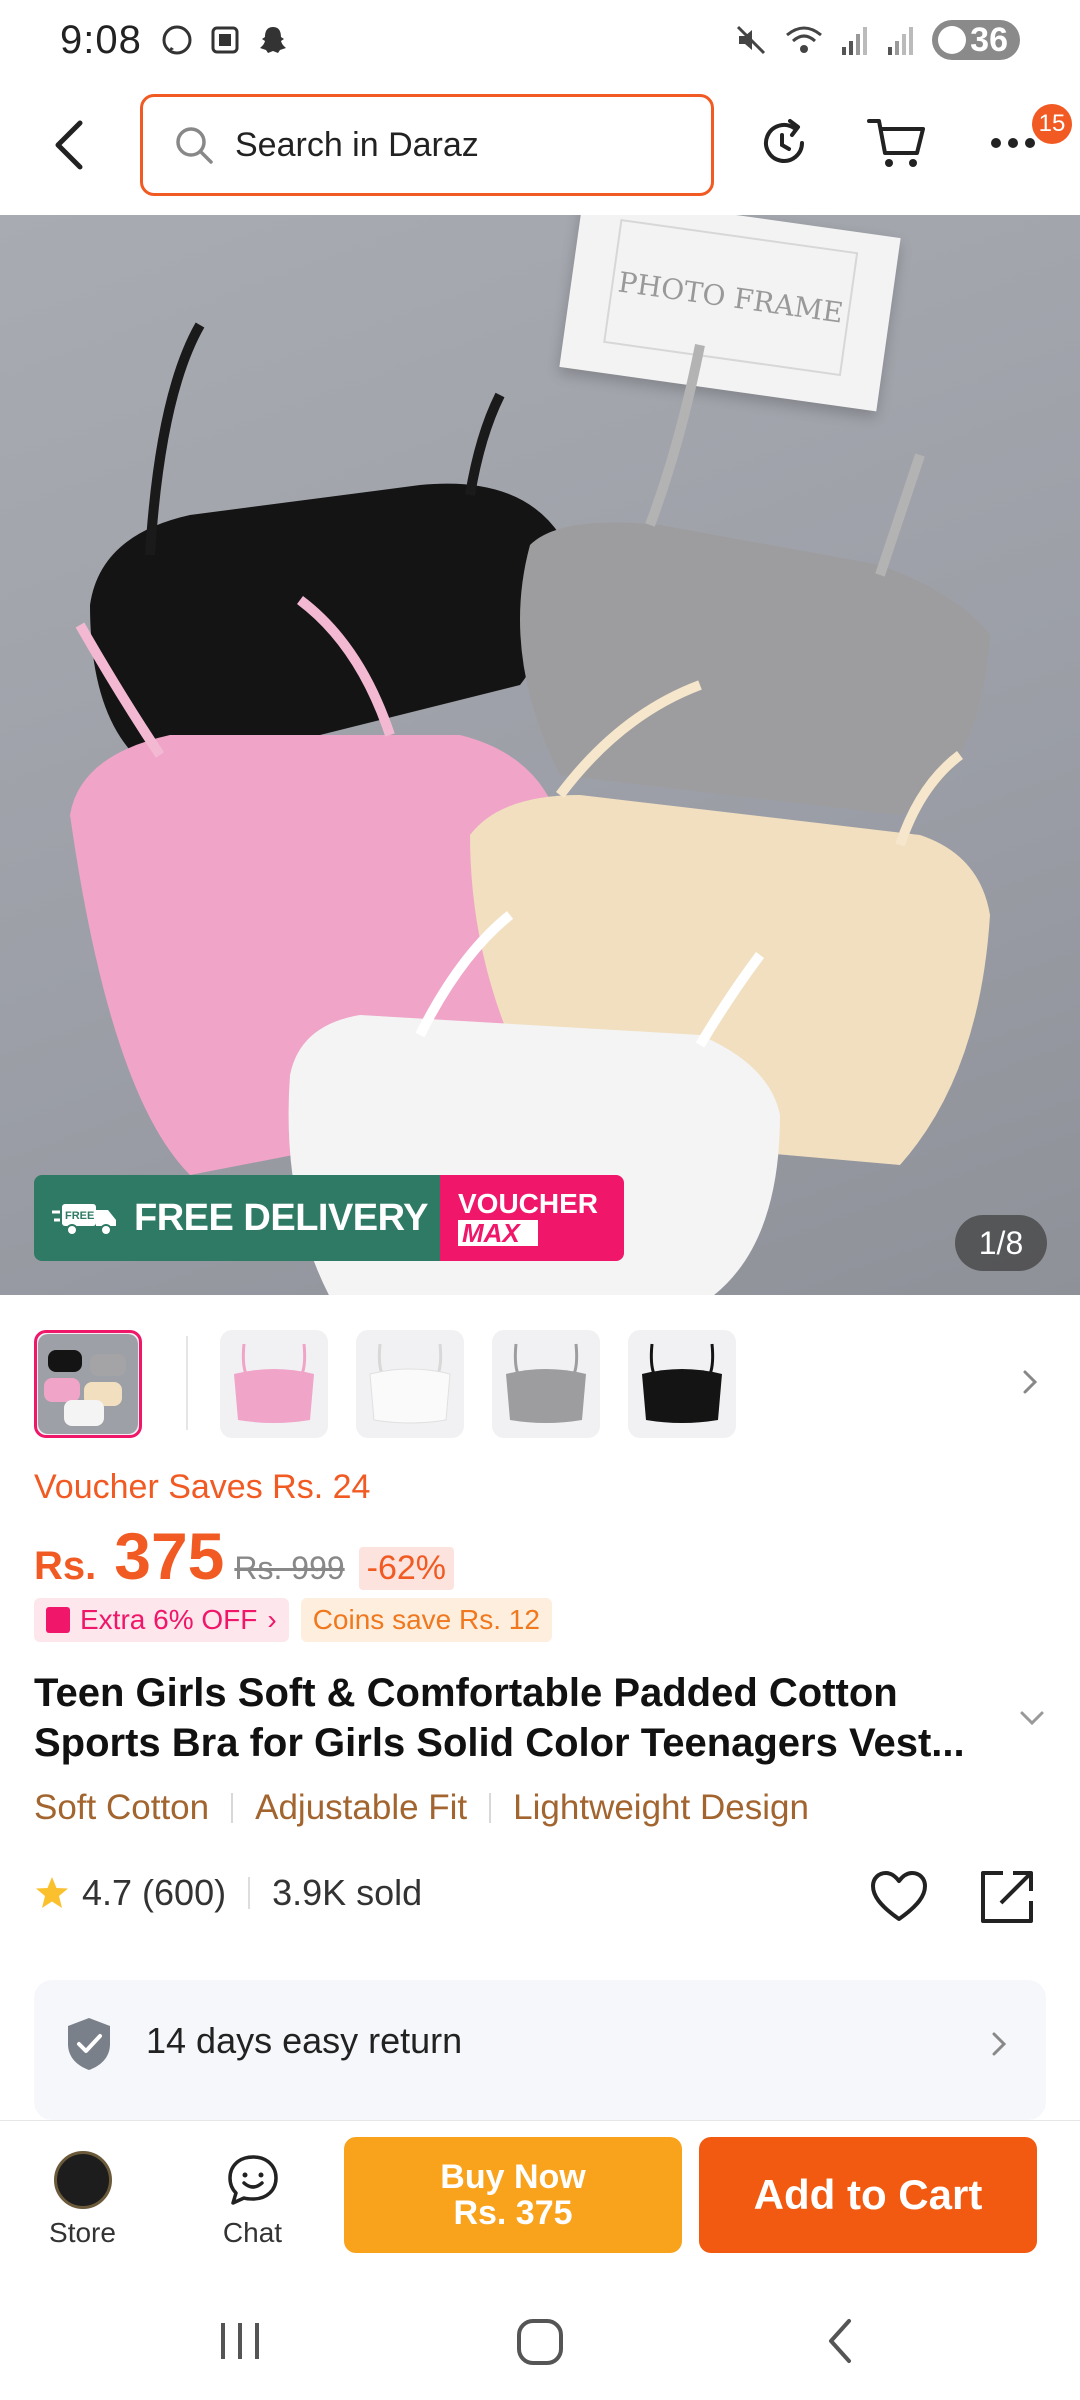 Image resolution: width=1080 pixels, height=2400 pixels. I want to click on shield-check-icon, so click(89, 2044).